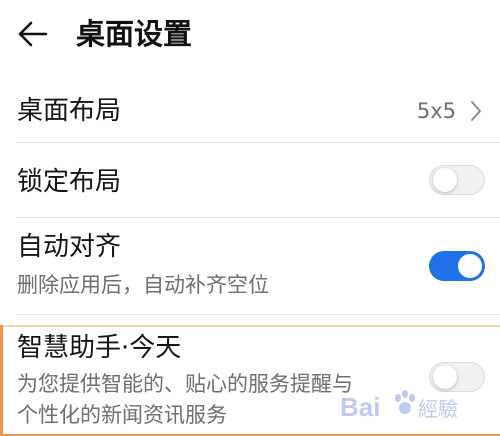  Describe the element at coordinates (122, 415) in the screenshot. I see `setting-subtitle: 个性化的新闻资讯服务` at that location.